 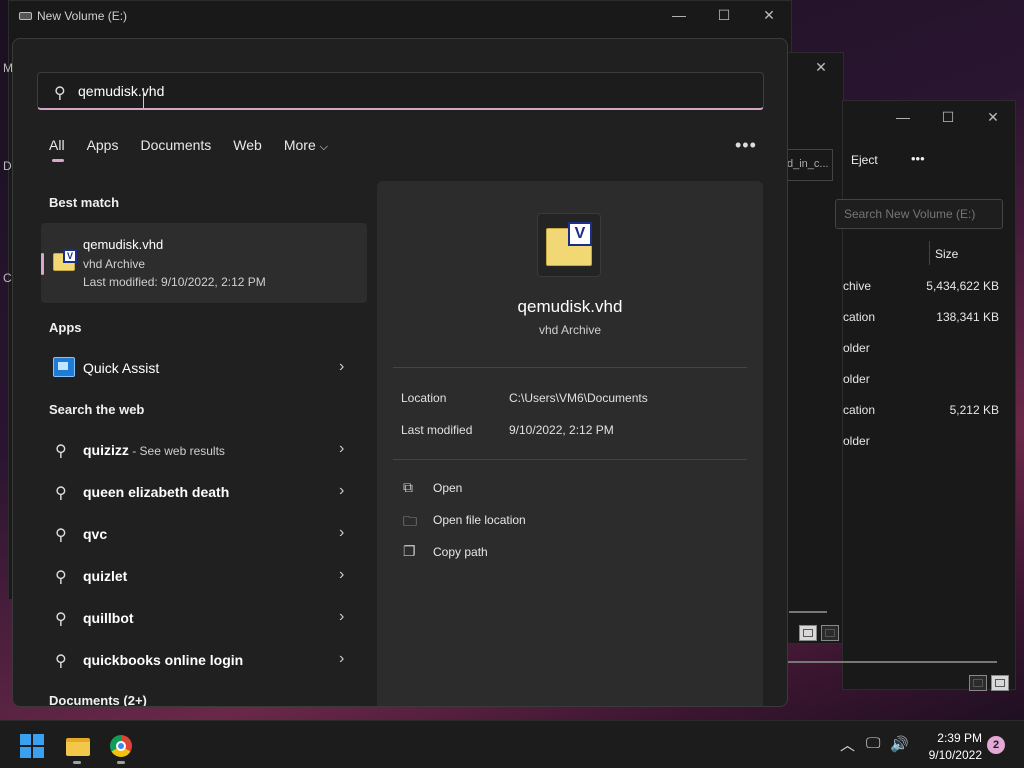 I want to click on chrome-button, so click(x=121, y=746).